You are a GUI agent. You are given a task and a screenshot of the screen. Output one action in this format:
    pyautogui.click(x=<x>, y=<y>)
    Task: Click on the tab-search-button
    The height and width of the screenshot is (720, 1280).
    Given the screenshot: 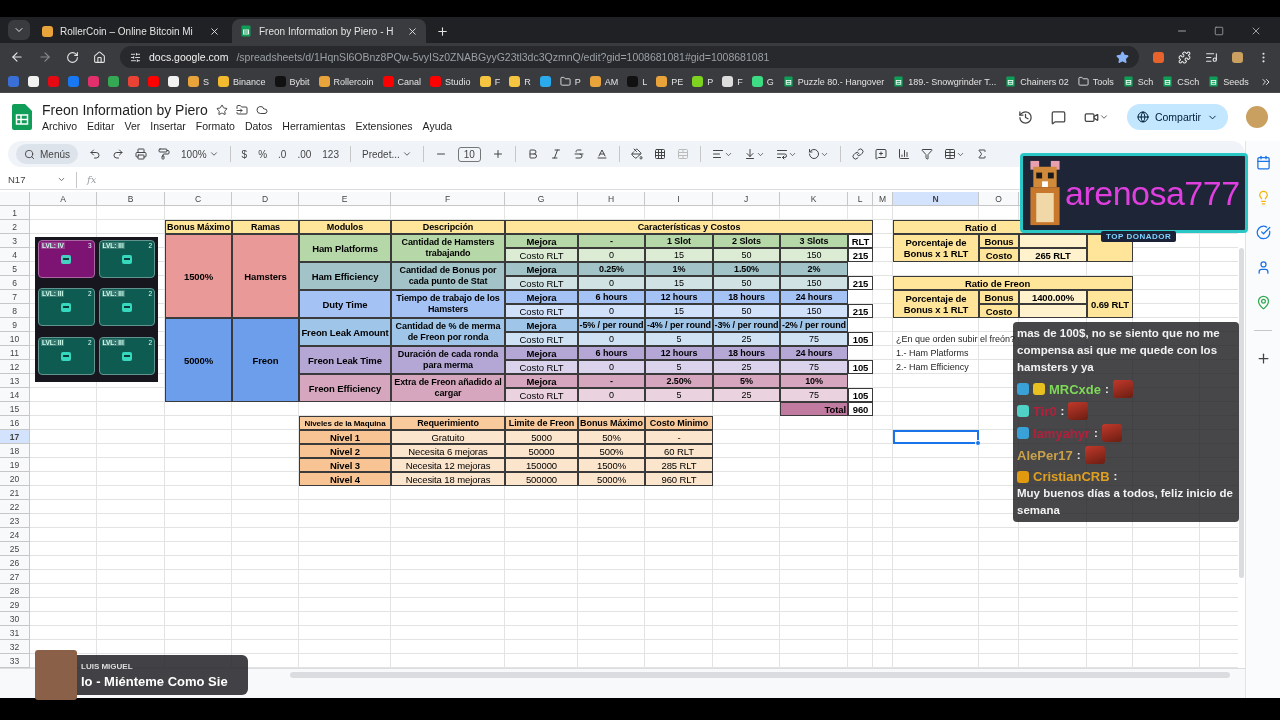 What is the action you would take?
    pyautogui.click(x=19, y=30)
    